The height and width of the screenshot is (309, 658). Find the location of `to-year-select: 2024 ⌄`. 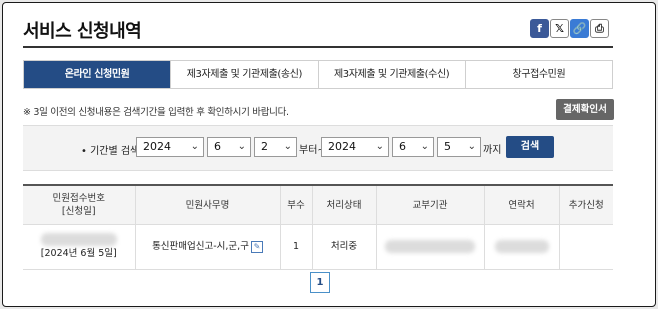

to-year-select: 2024 ⌄ is located at coordinates (355, 147).